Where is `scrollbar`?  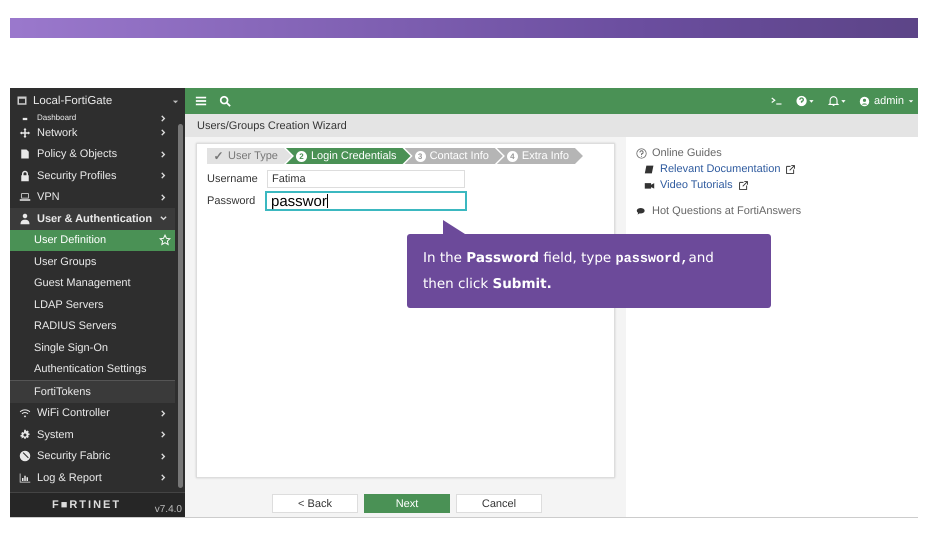
scrollbar is located at coordinates (180, 306).